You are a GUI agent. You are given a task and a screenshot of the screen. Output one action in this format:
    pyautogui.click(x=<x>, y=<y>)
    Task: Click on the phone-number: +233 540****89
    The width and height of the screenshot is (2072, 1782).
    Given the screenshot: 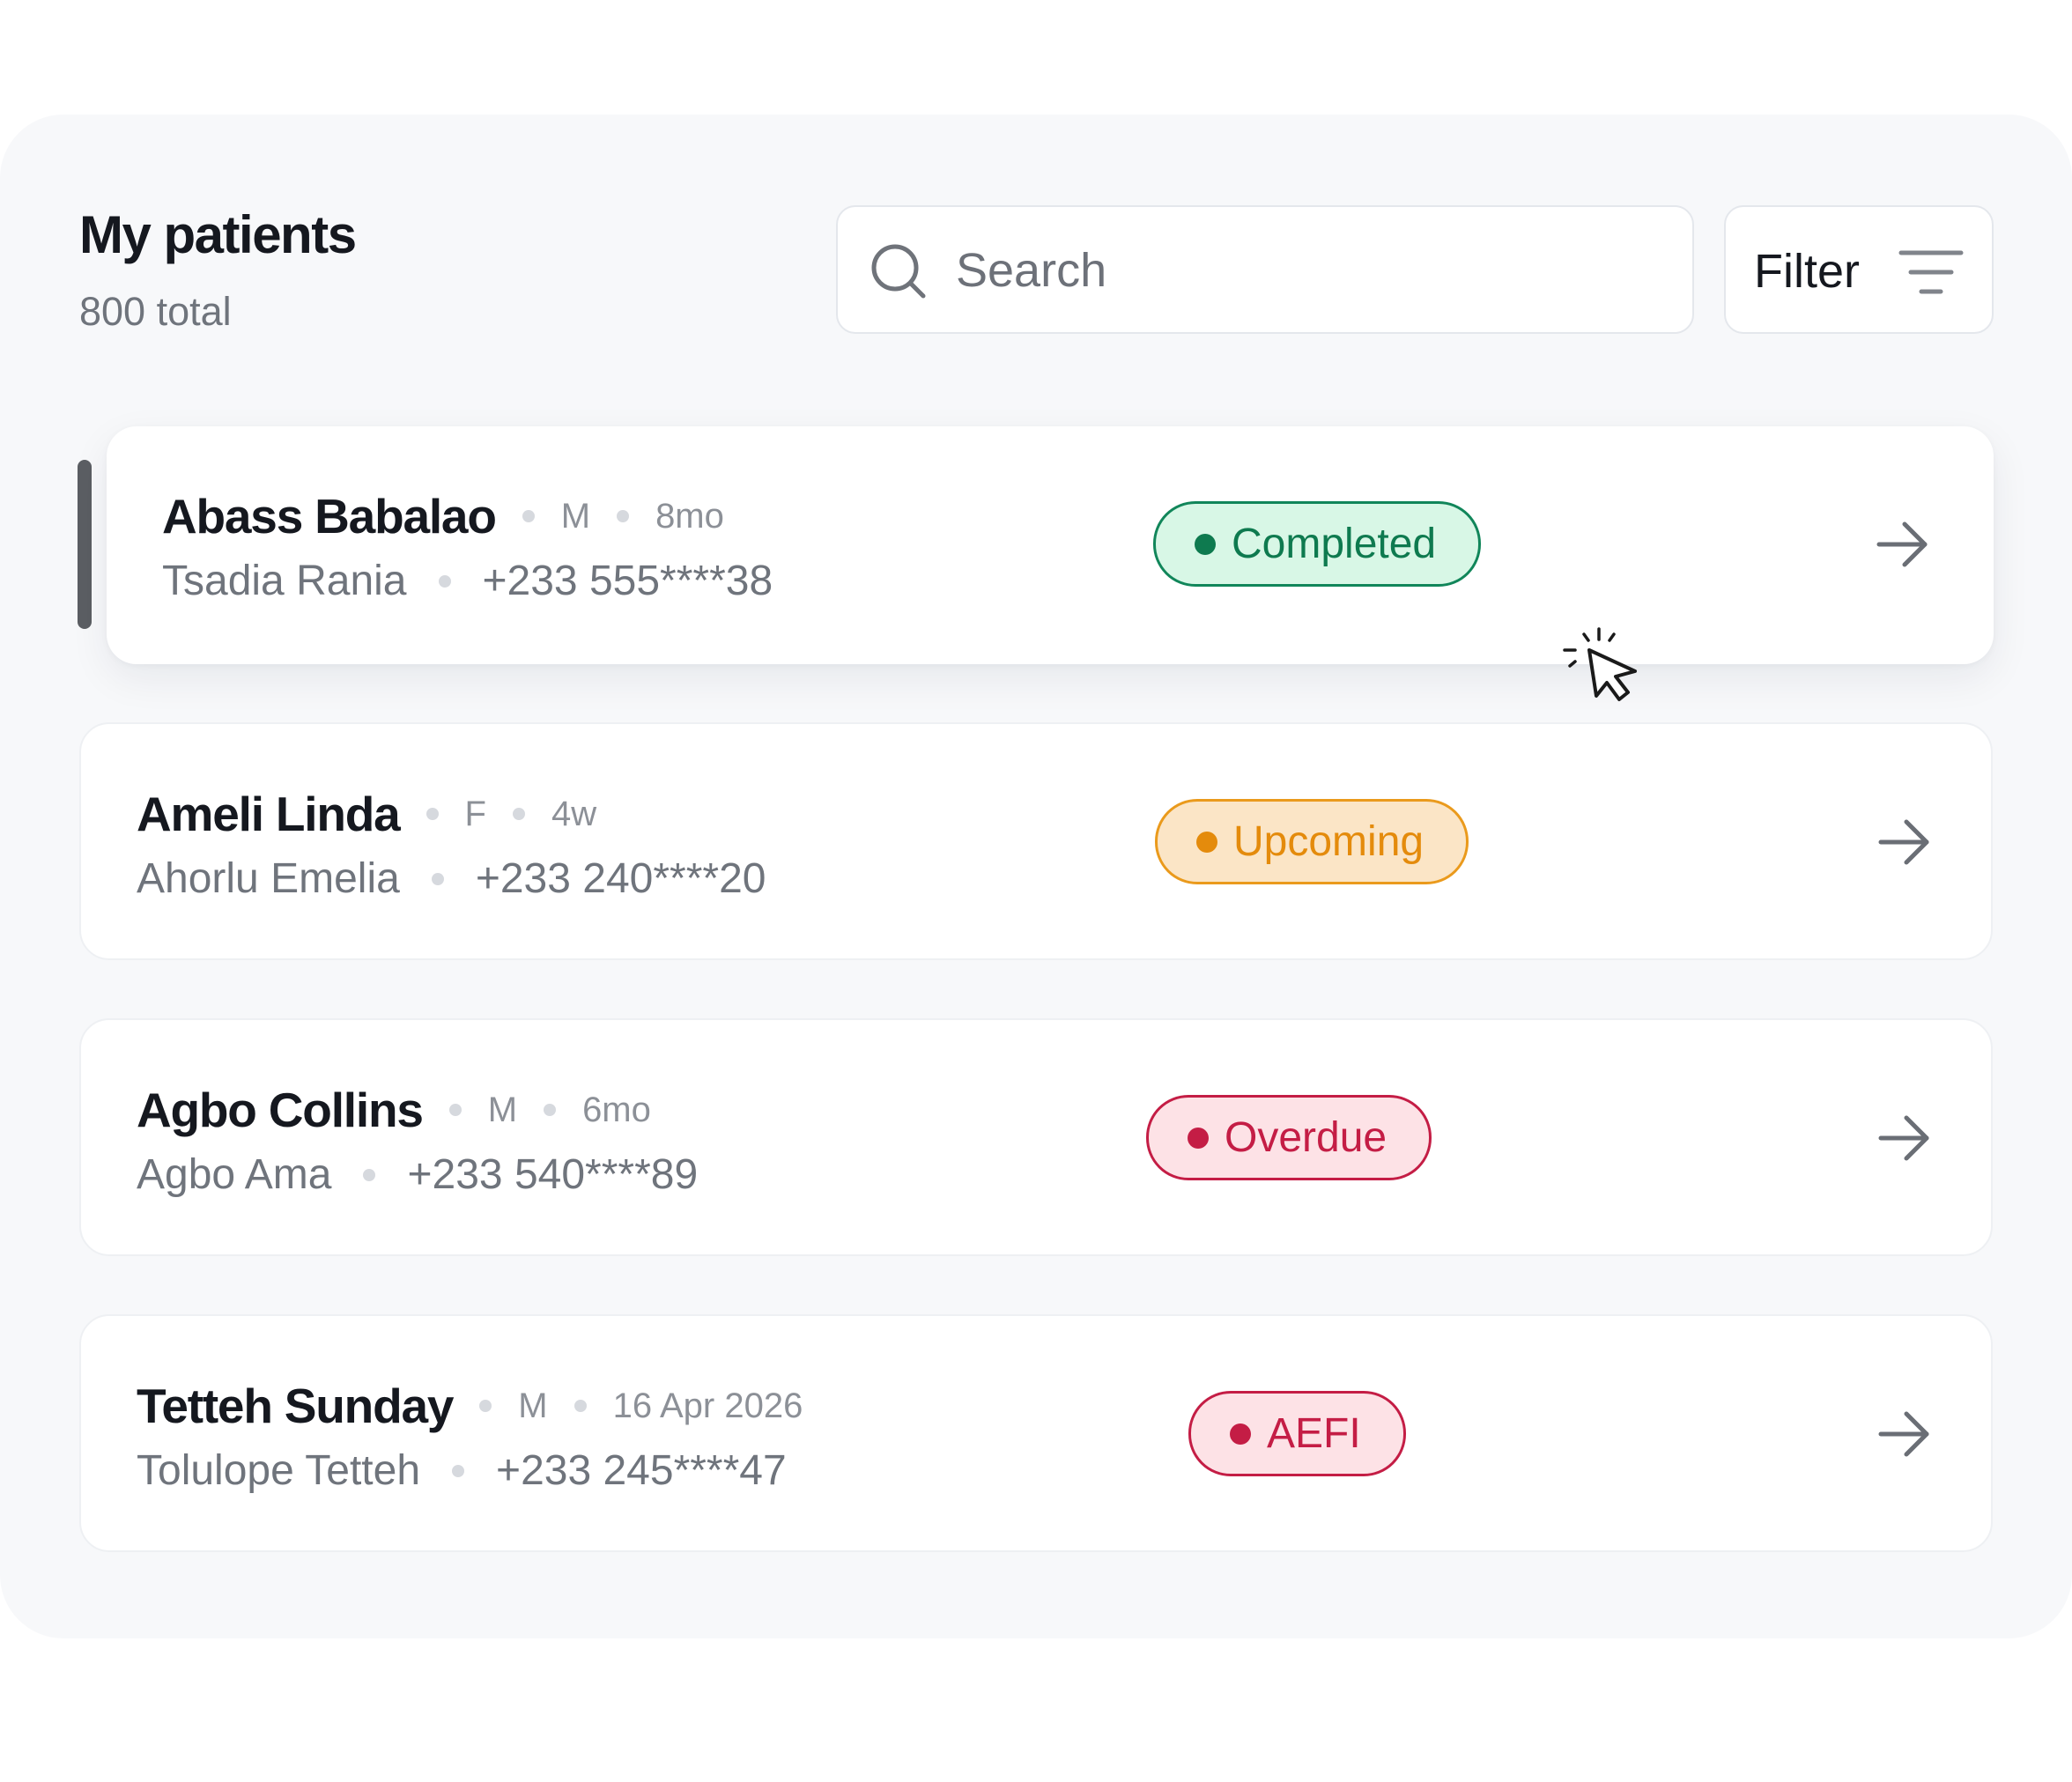 What is the action you would take?
    pyautogui.click(x=553, y=1174)
    